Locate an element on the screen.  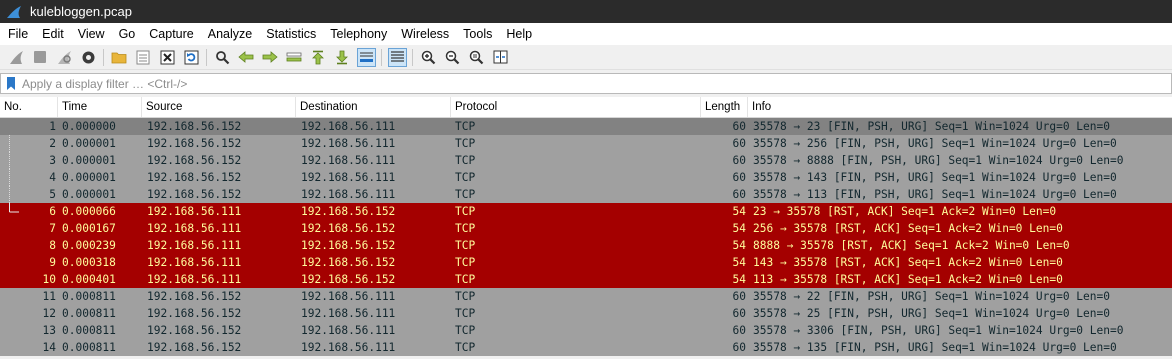
menu-tools: Tools is located at coordinates (477, 34).